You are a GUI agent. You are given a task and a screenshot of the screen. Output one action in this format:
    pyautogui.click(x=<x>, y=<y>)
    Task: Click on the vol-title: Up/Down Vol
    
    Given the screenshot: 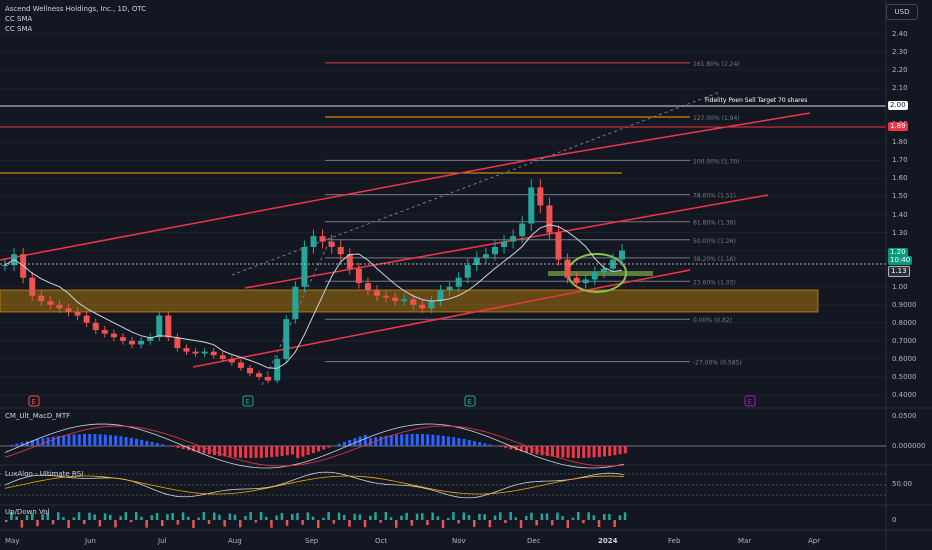 What is the action you would take?
    pyautogui.click(x=27, y=512)
    